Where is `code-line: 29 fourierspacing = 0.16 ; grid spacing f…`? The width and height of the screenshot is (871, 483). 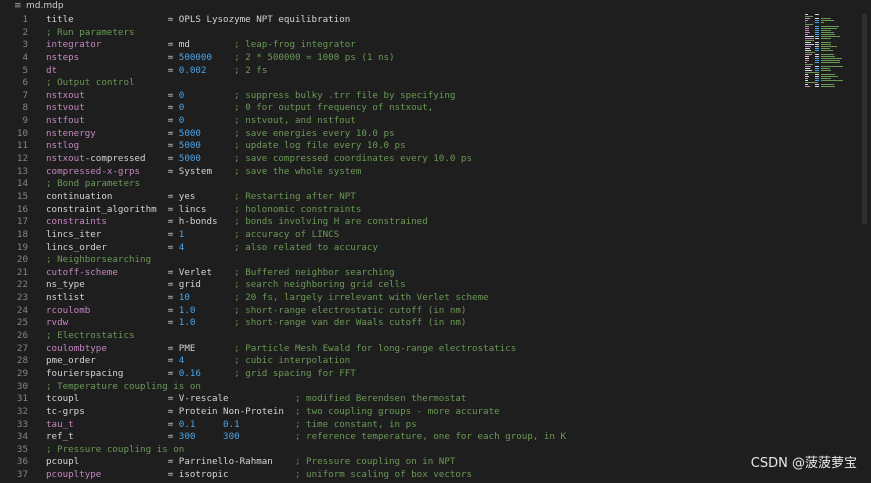
code-line: 29 fourierspacing = 0.16 ; grid spacing f… is located at coordinates (400, 374).